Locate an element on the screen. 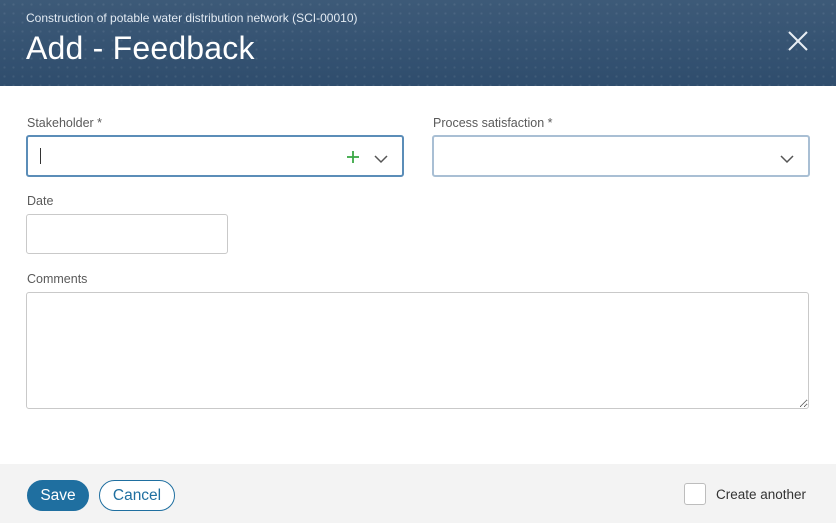  date-input is located at coordinates (127, 234).